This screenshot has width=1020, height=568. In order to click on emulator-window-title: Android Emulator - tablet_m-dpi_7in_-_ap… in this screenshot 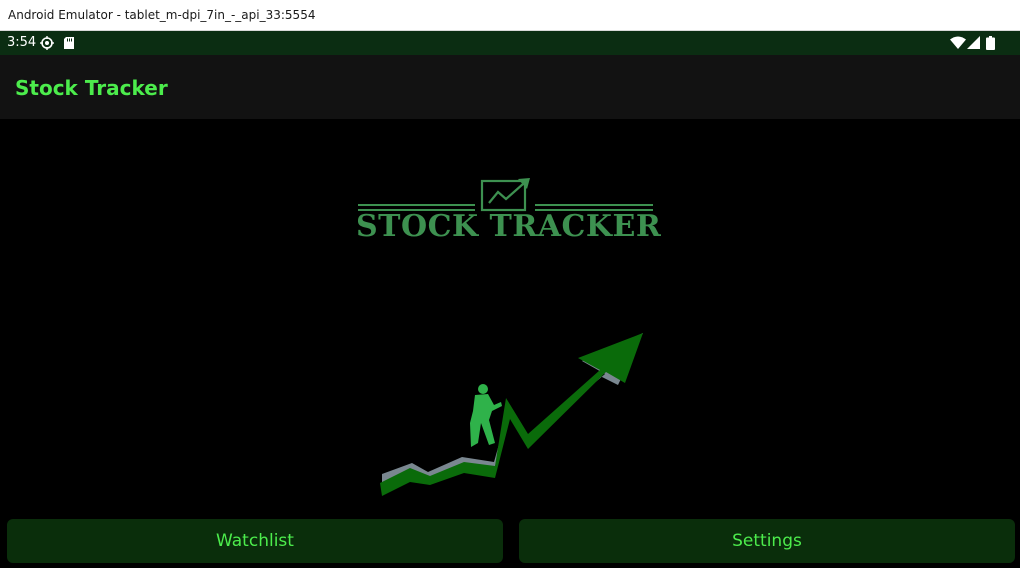, I will do `click(162, 15)`.